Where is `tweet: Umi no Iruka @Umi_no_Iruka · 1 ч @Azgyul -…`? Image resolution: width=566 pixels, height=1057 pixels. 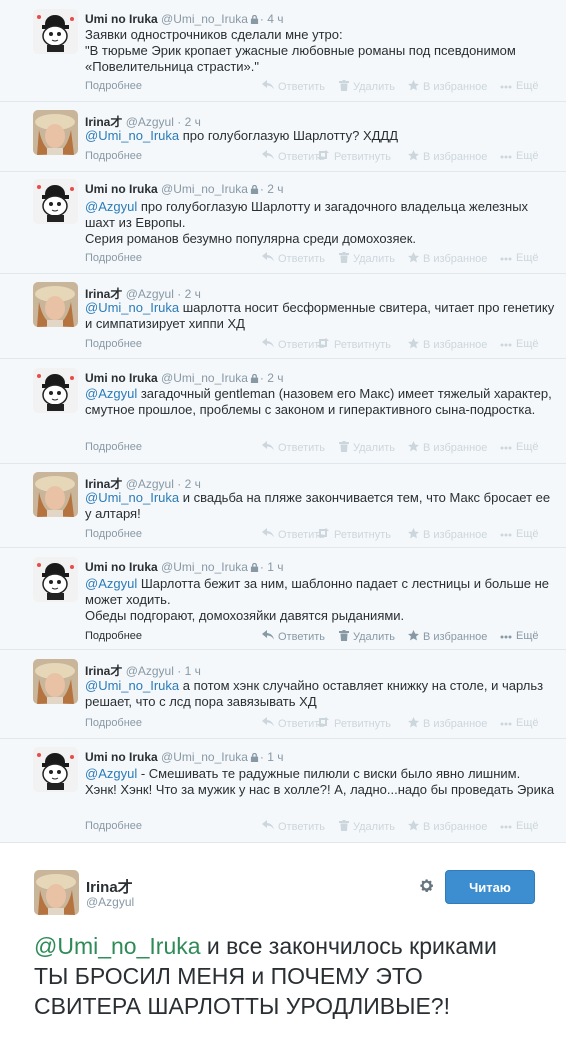
tweet: Umi no Iruka @Umi_no_Iruka · 1 ч @Azgyul -… is located at coordinates (283, 791).